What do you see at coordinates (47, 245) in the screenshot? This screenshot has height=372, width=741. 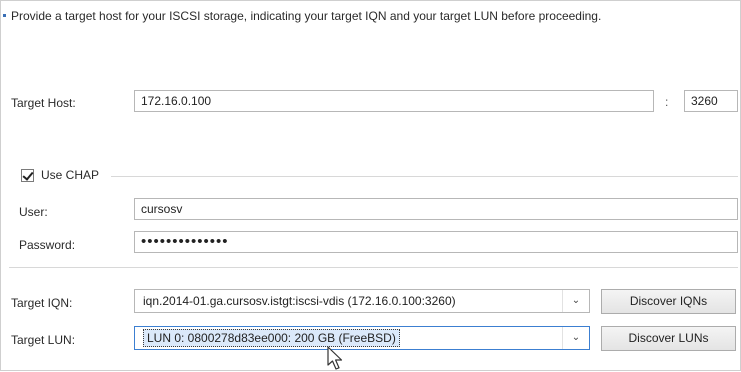 I see `password-label: Password:` at bounding box center [47, 245].